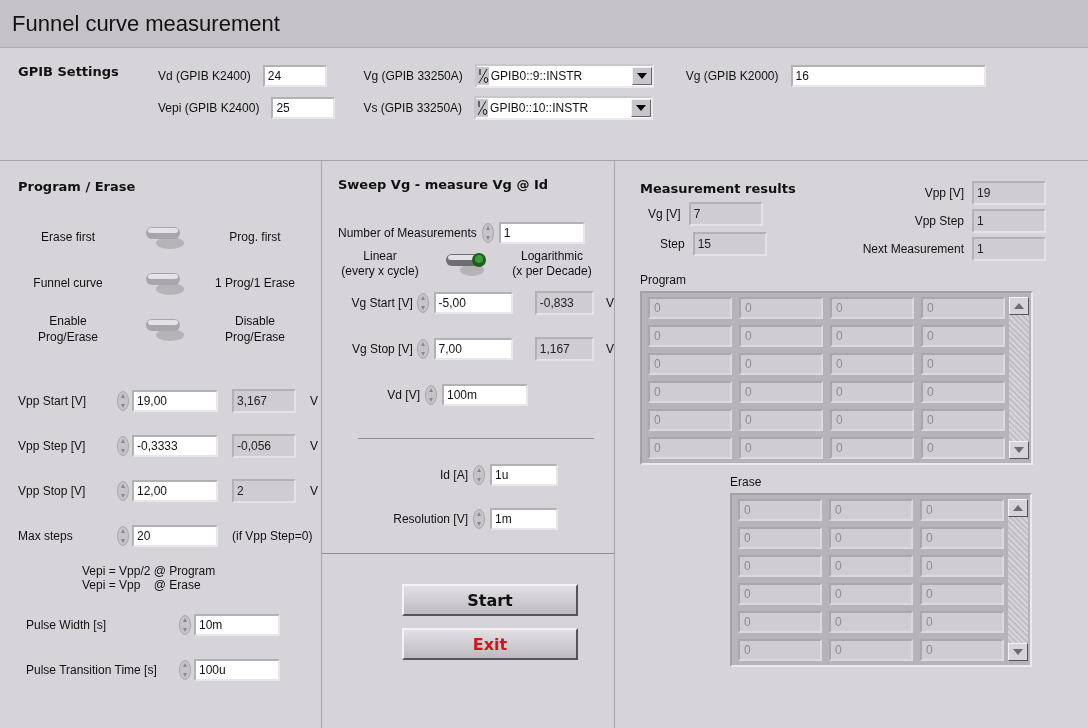  Describe the element at coordinates (537, 75) in the screenshot. I see `dropdown-value: GPIB0::9::INSTR` at that location.